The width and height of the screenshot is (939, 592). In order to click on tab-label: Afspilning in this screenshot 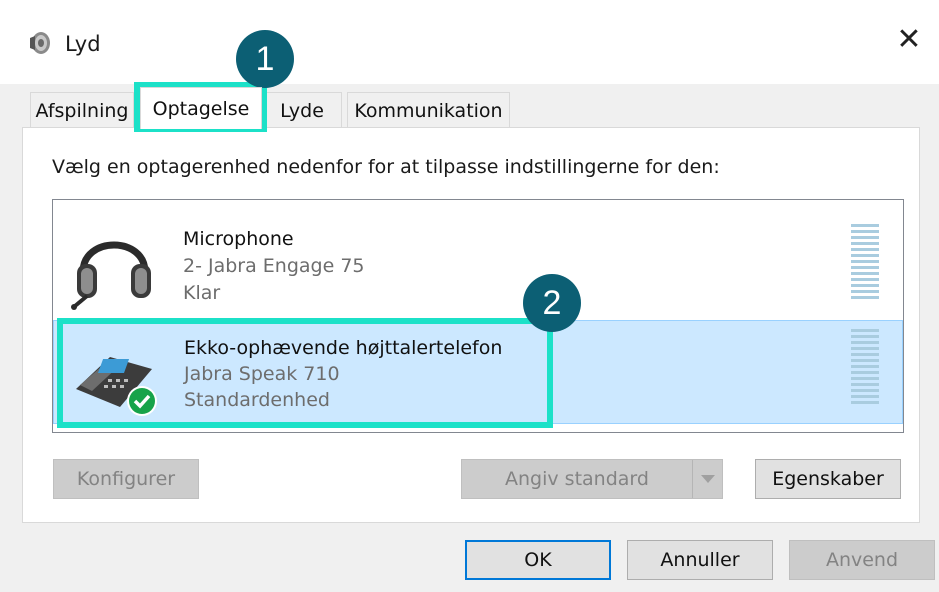, I will do `click(82, 111)`.